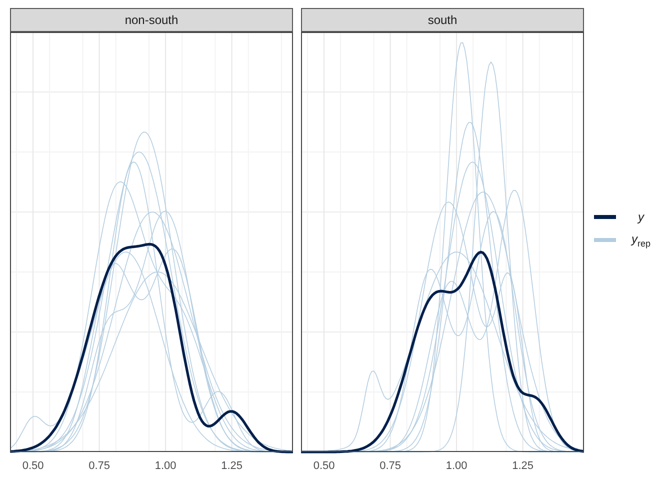 The height and width of the screenshot is (480, 672). What do you see at coordinates (641, 240) in the screenshot?
I see `legend-label: y$_{rep}$` at bounding box center [641, 240].